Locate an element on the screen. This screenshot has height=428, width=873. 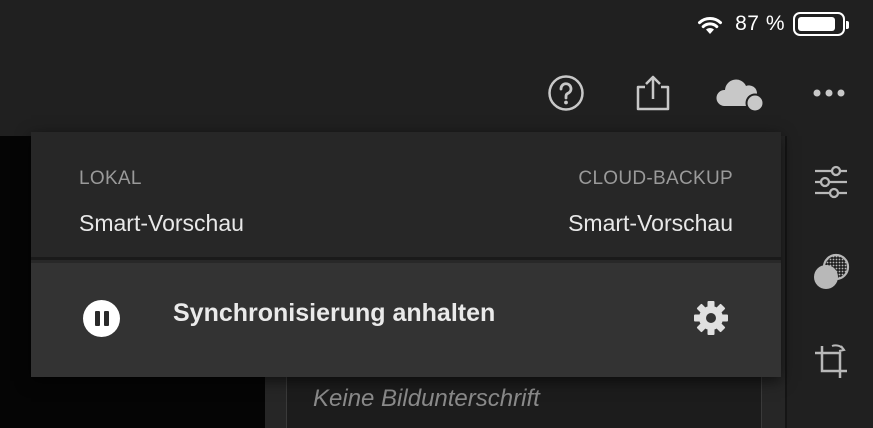
wifi-icon is located at coordinates (710, 24).